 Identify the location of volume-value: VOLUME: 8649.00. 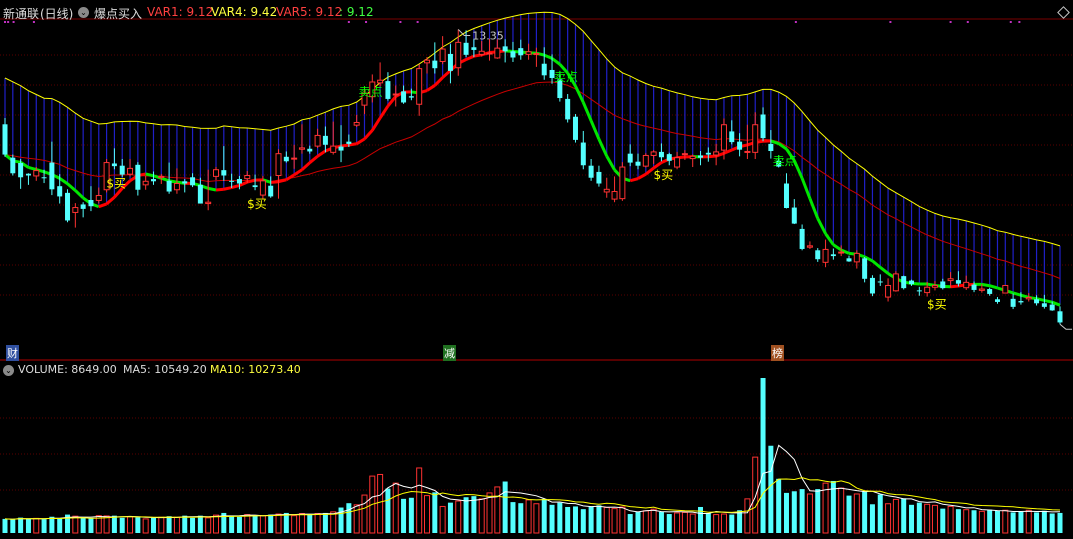
(67, 369).